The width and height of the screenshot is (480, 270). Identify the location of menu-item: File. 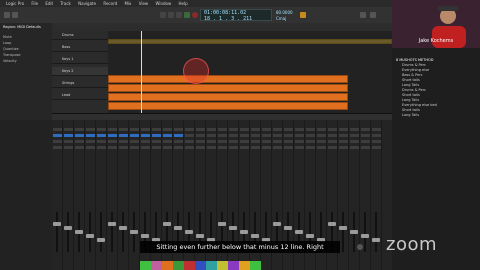
(34, 3).